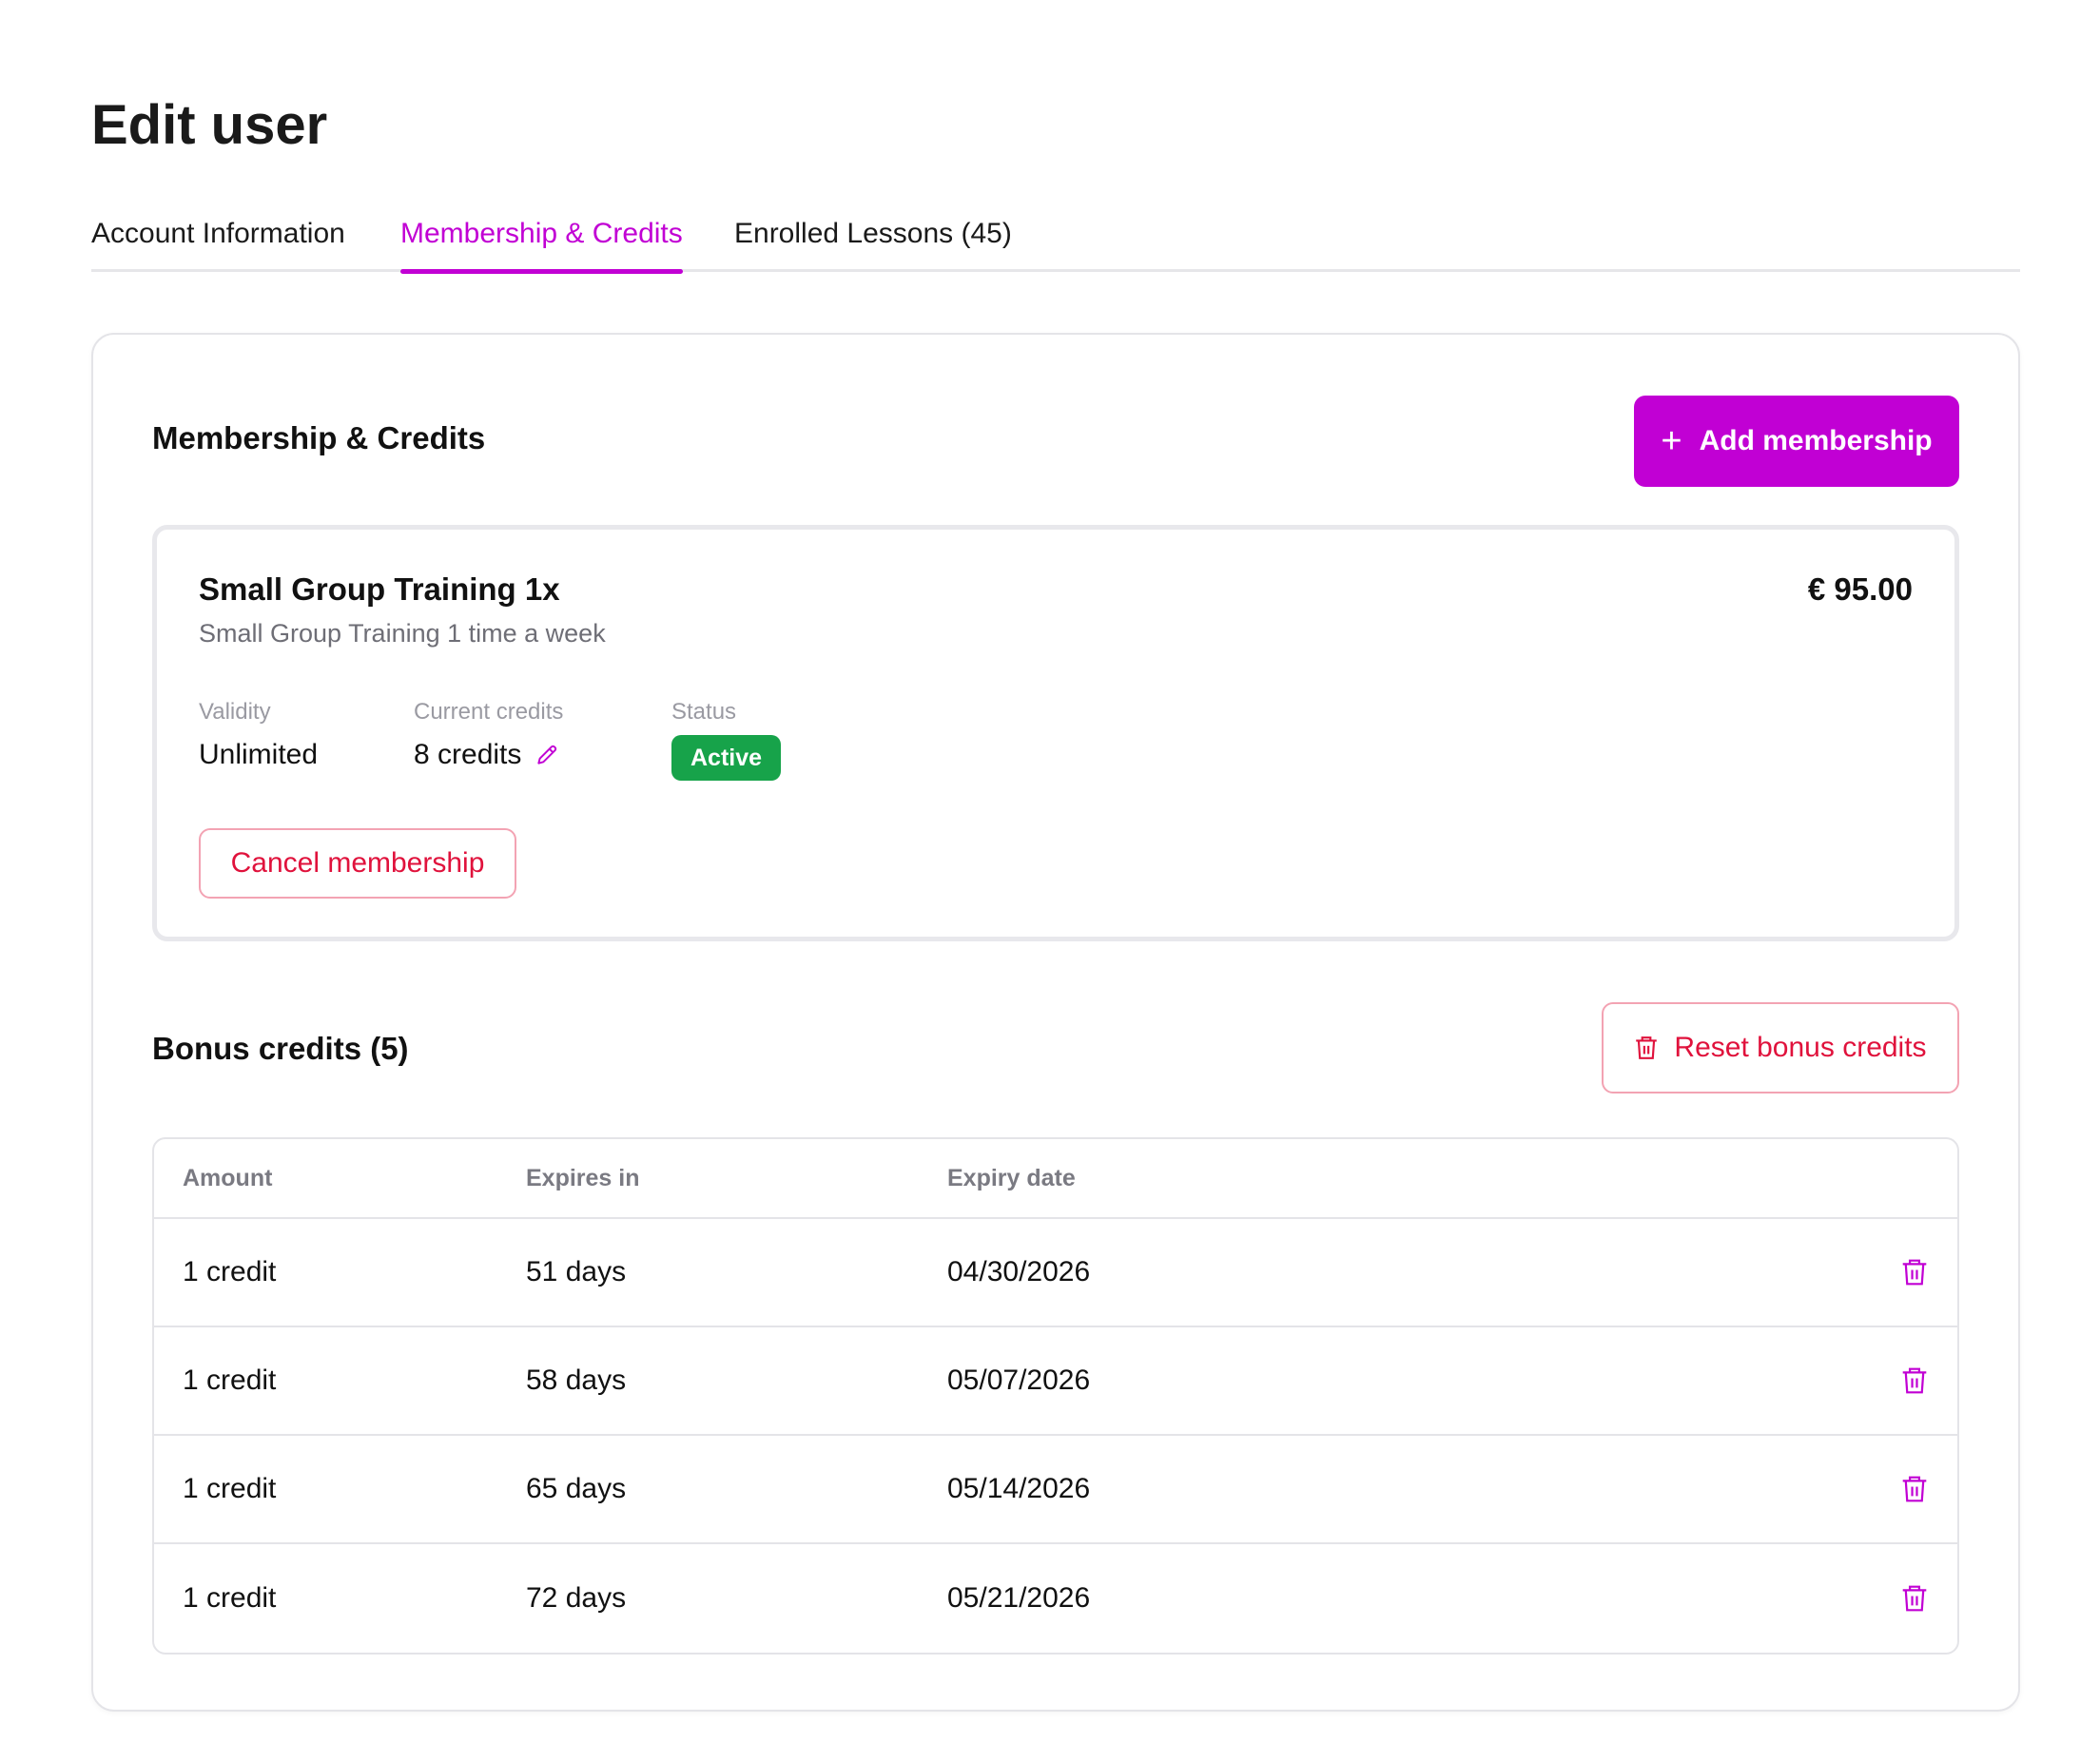  What do you see at coordinates (1019, 1380) in the screenshot?
I see `expiry-date-cell: 05/07/2026` at bounding box center [1019, 1380].